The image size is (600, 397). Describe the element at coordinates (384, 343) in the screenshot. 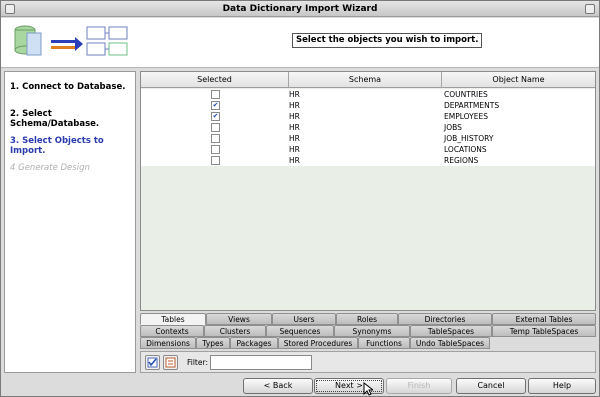

I see `tab-functions: Functions` at that location.